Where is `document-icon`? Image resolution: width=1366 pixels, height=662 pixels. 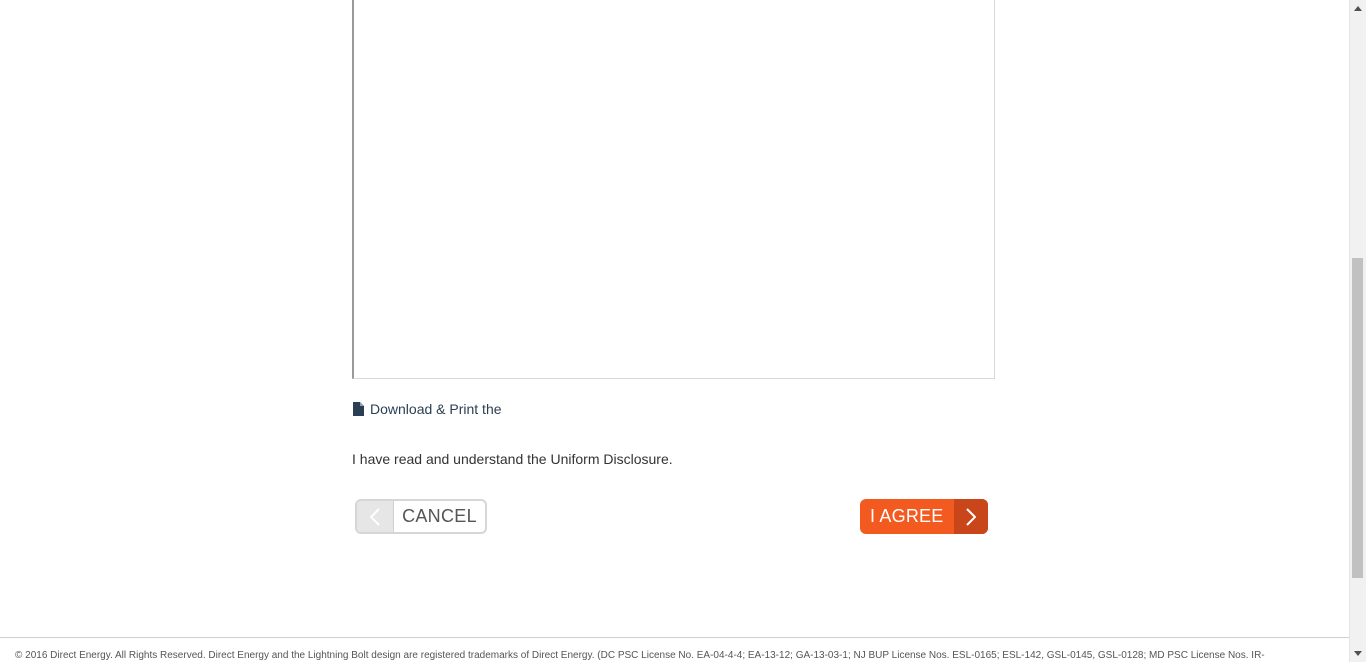
document-icon is located at coordinates (358, 409).